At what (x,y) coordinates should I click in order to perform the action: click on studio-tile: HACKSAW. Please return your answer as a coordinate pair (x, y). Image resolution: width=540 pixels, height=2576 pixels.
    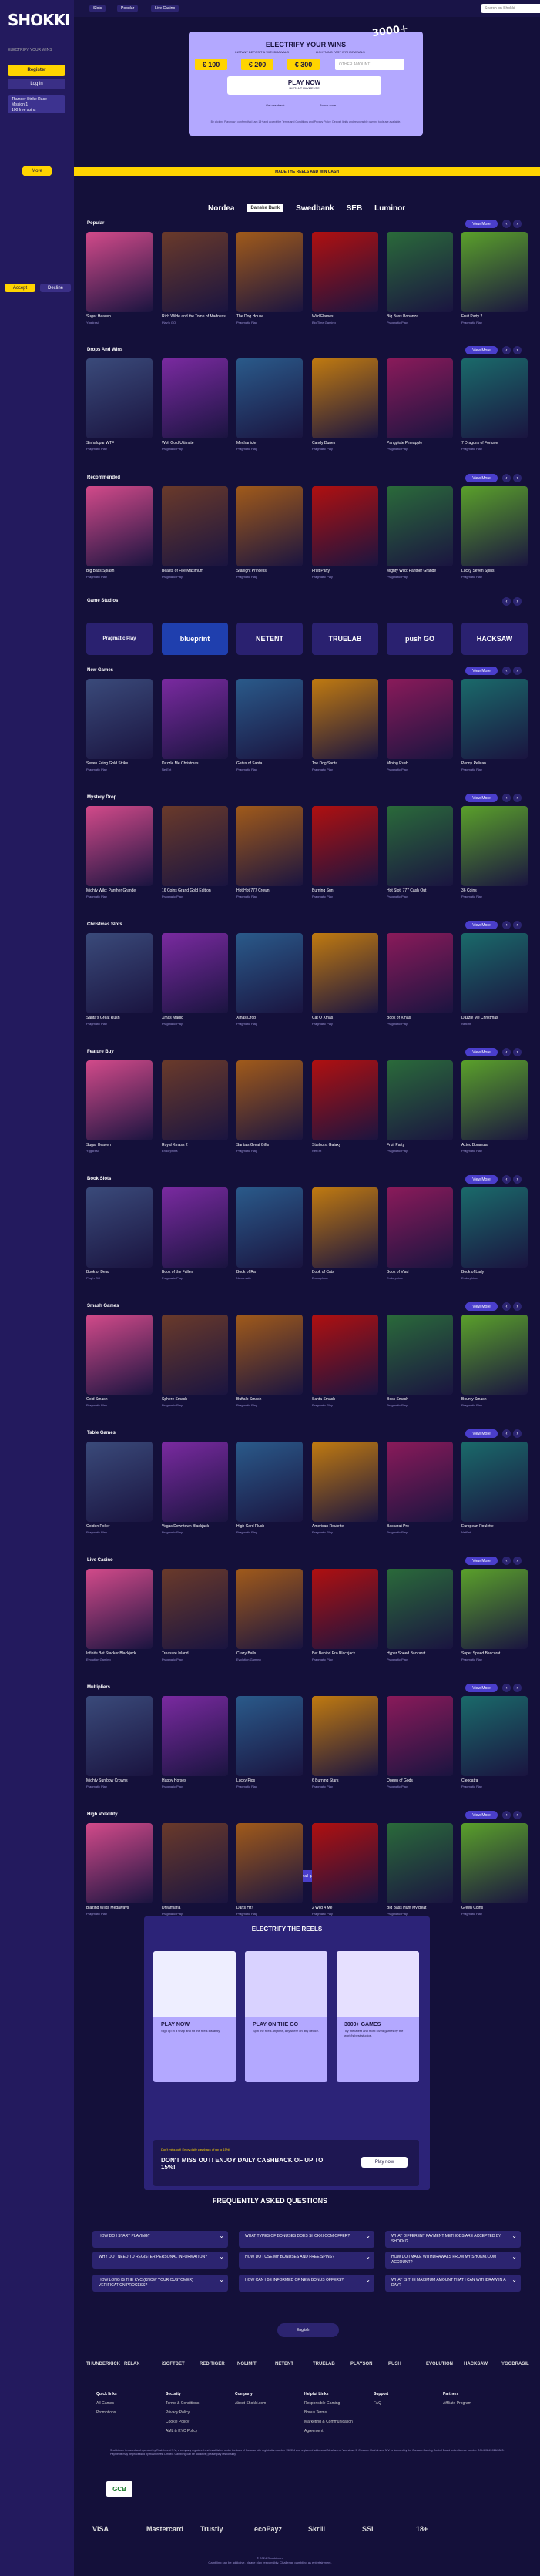
    Looking at the image, I should click on (494, 639).